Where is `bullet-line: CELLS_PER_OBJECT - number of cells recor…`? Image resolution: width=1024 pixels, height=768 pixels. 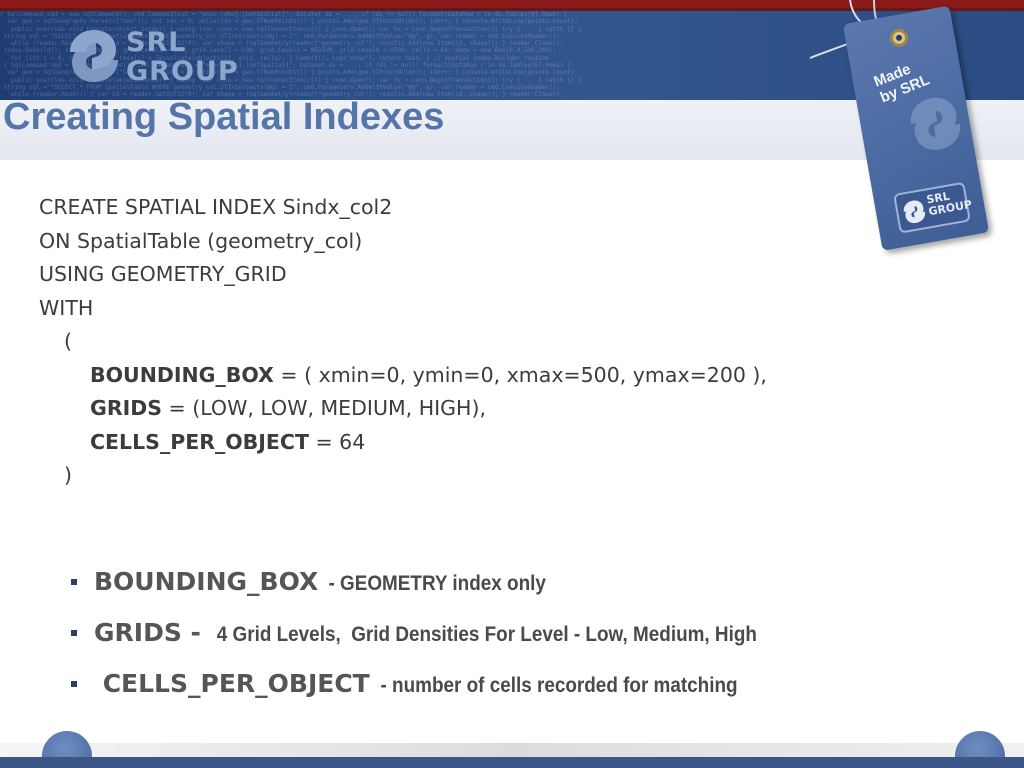 bullet-line: CELLS_PER_OBJECT - number of cells recor… is located at coordinates (436, 685).